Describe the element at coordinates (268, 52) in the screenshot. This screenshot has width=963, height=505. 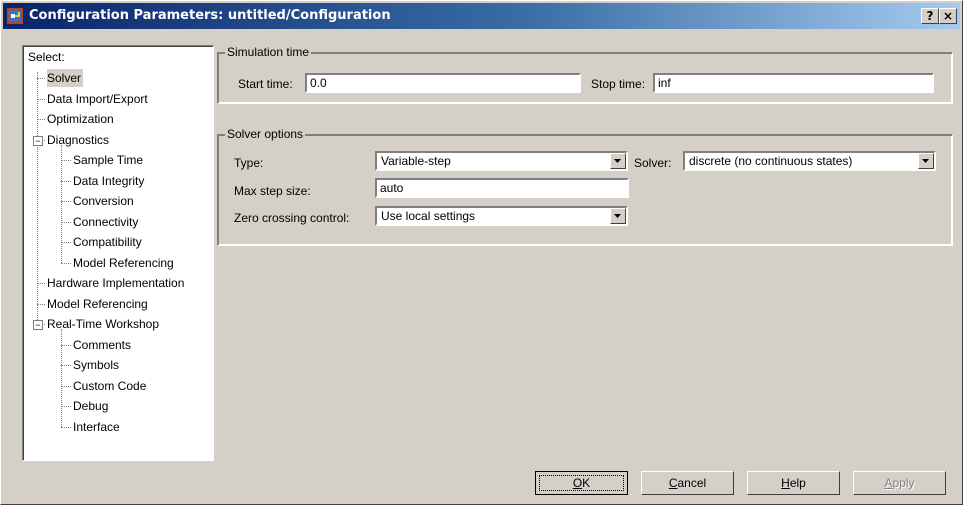
I see `simulation-time-title: Simulation time` at that location.